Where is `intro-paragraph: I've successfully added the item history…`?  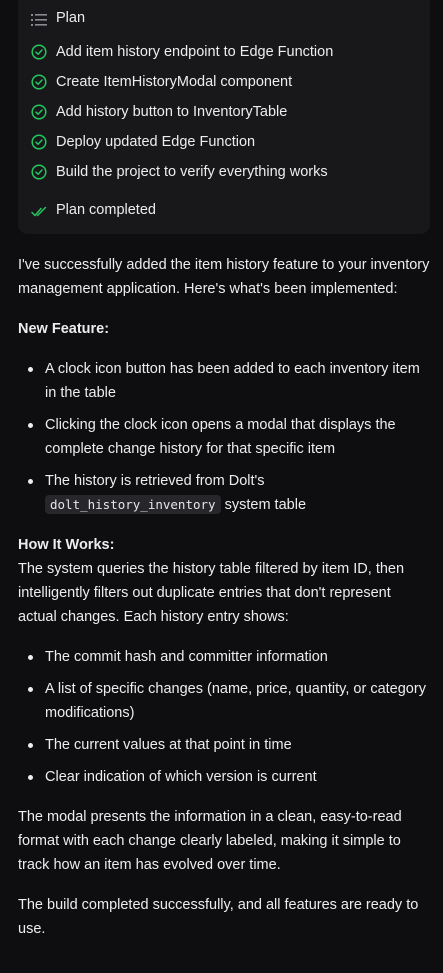
intro-paragraph: I've successfully added the item history… is located at coordinates (224, 277).